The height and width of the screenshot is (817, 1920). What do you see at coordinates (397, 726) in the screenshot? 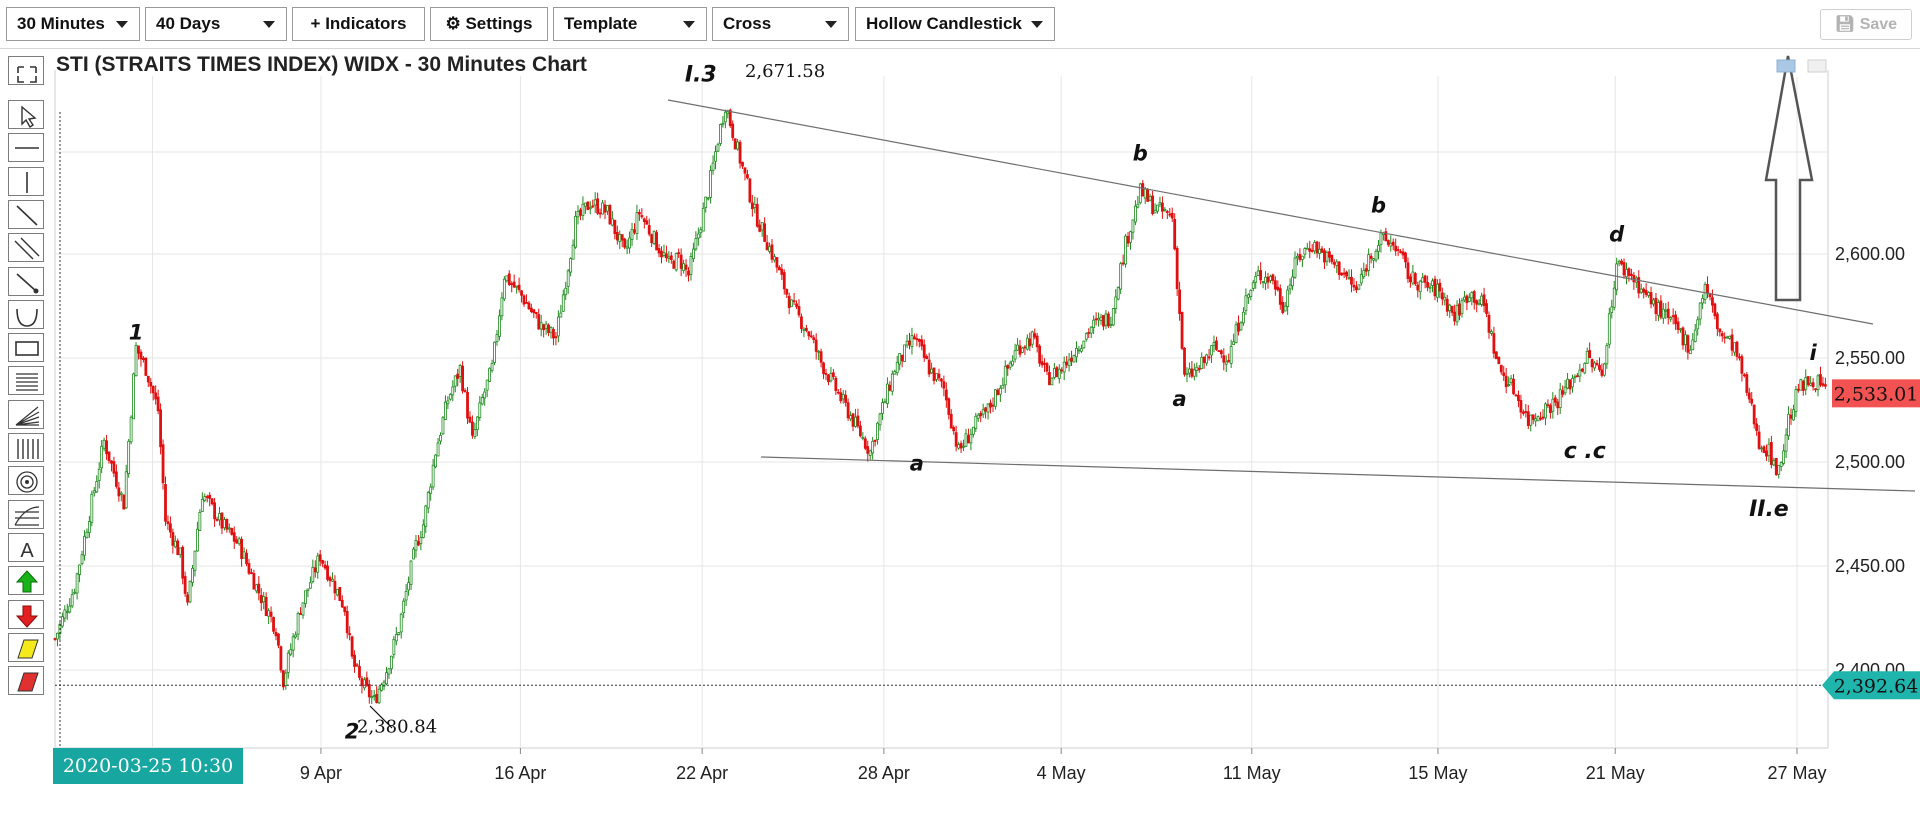
I see `wave-label: 2,380.84` at bounding box center [397, 726].